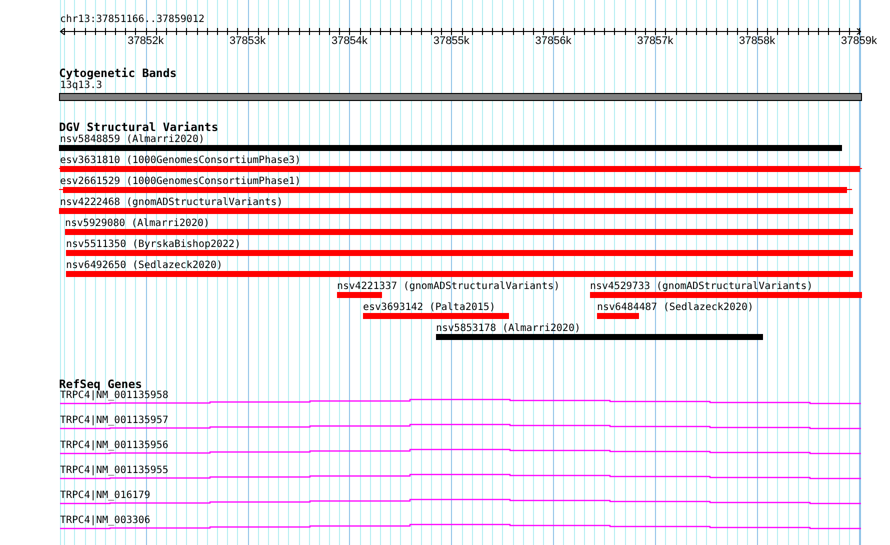 The width and height of the screenshot is (890, 545). Describe the element at coordinates (451, 41) in the screenshot. I see `tick-label: 37855k` at that location.